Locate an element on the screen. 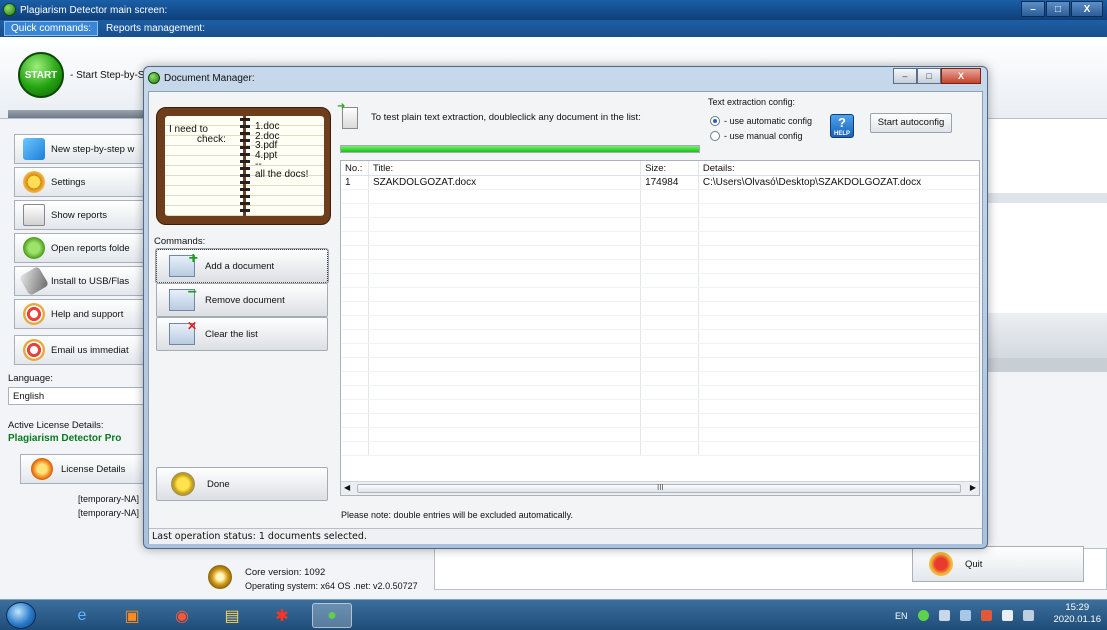 The image size is (1107, 630). add-document-icon is located at coordinates (183, 263).